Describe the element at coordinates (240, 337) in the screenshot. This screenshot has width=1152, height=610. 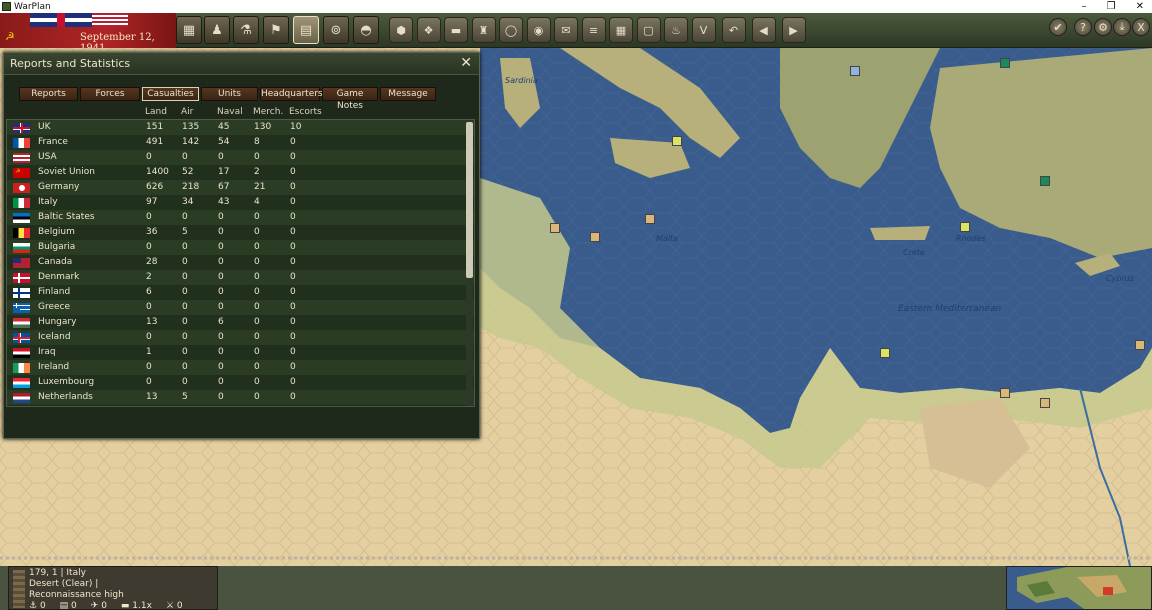
I see `table-row: Iceland 0 0 0 0 0` at that location.